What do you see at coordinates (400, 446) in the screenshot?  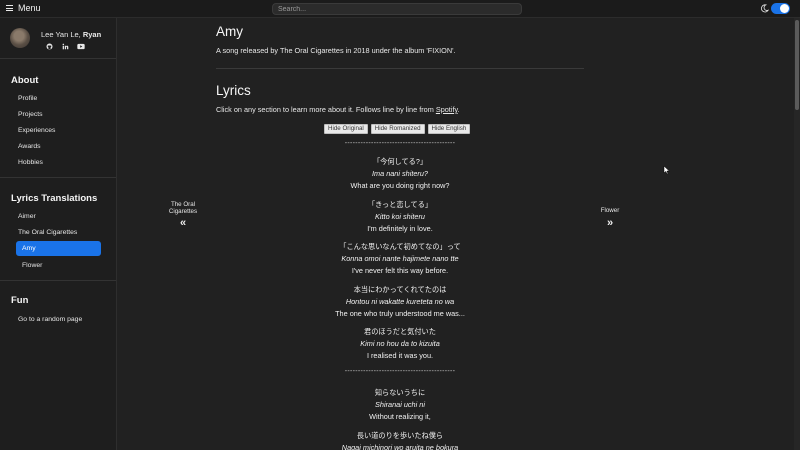 I see `lyric-romanized: Nagai michinori wo aruita ne bokura` at bounding box center [400, 446].